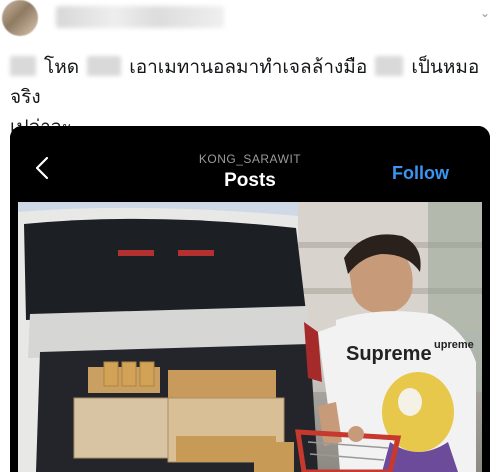  Describe the element at coordinates (485, 13) in the screenshot. I see `chevron-down-icon: ⌄` at that location.